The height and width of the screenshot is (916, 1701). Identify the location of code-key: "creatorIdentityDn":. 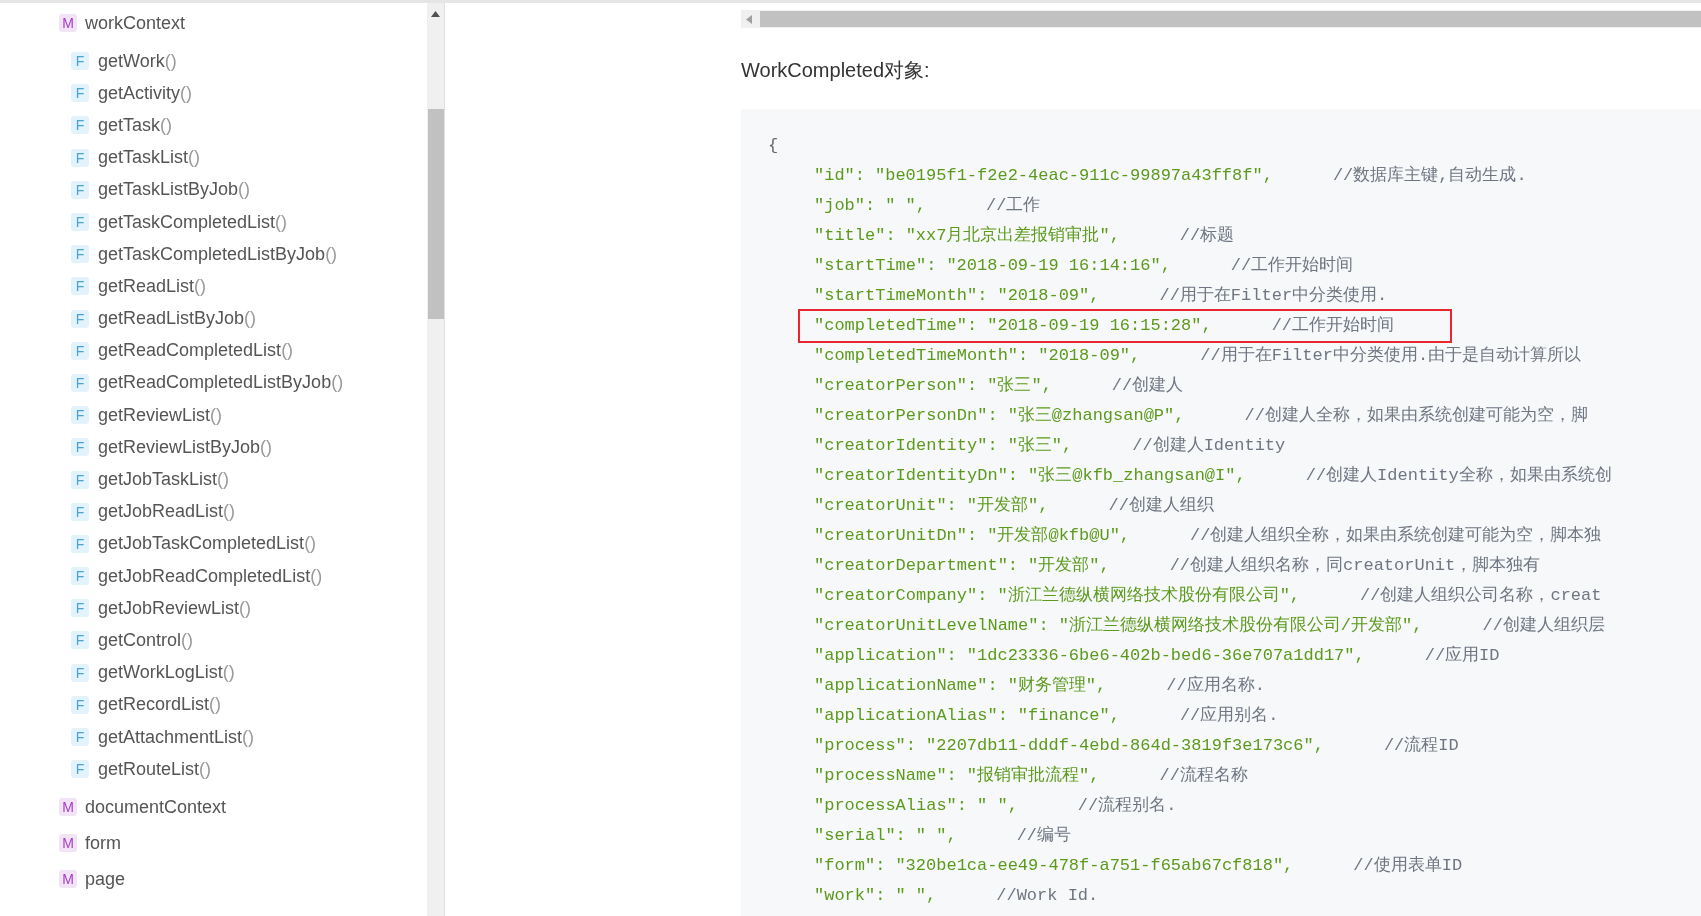
(916, 476).